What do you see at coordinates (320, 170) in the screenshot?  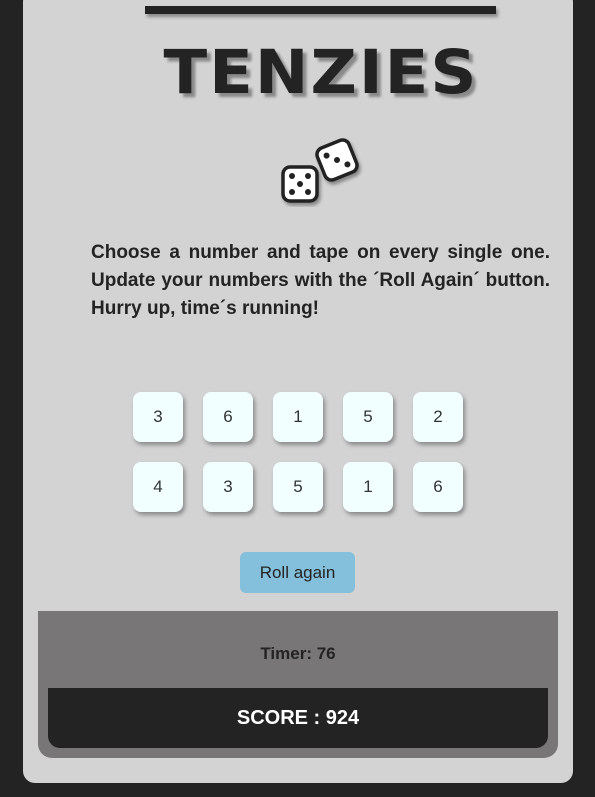 I see `dice-pair-icon` at bounding box center [320, 170].